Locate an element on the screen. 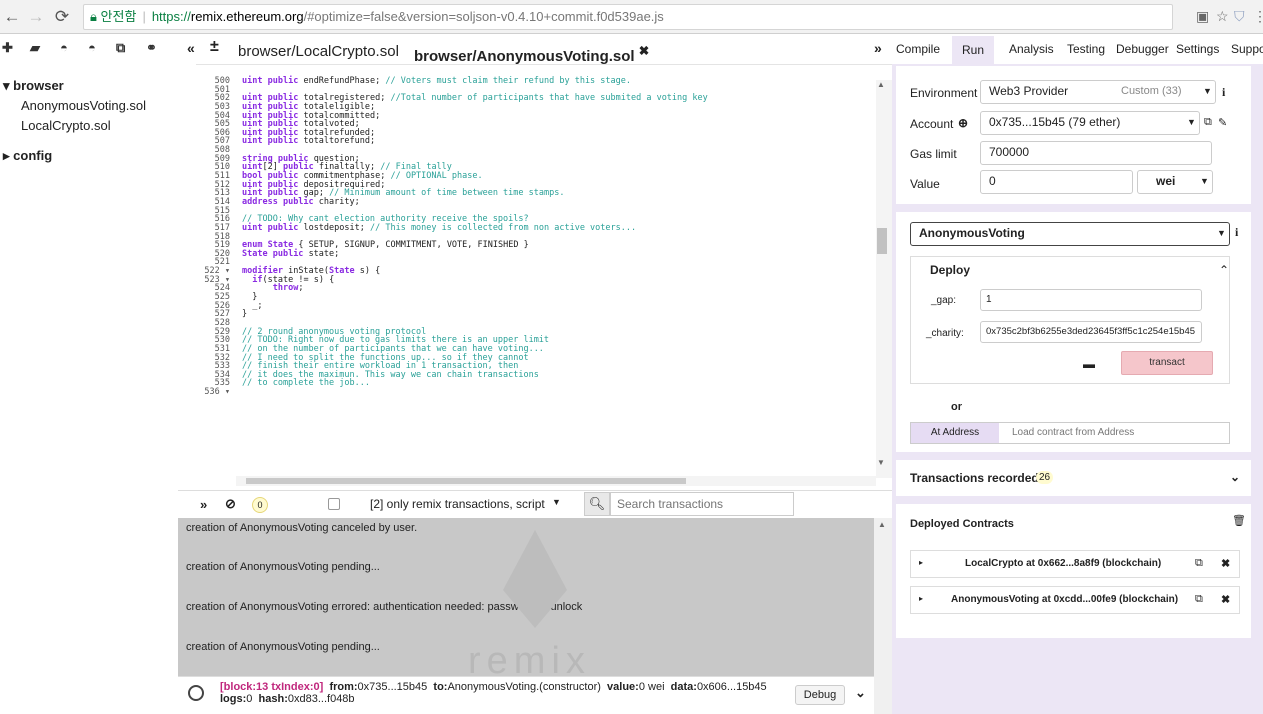 The width and height of the screenshot is (1263, 714). tab-debugger: Debugger is located at coordinates (1142, 49).